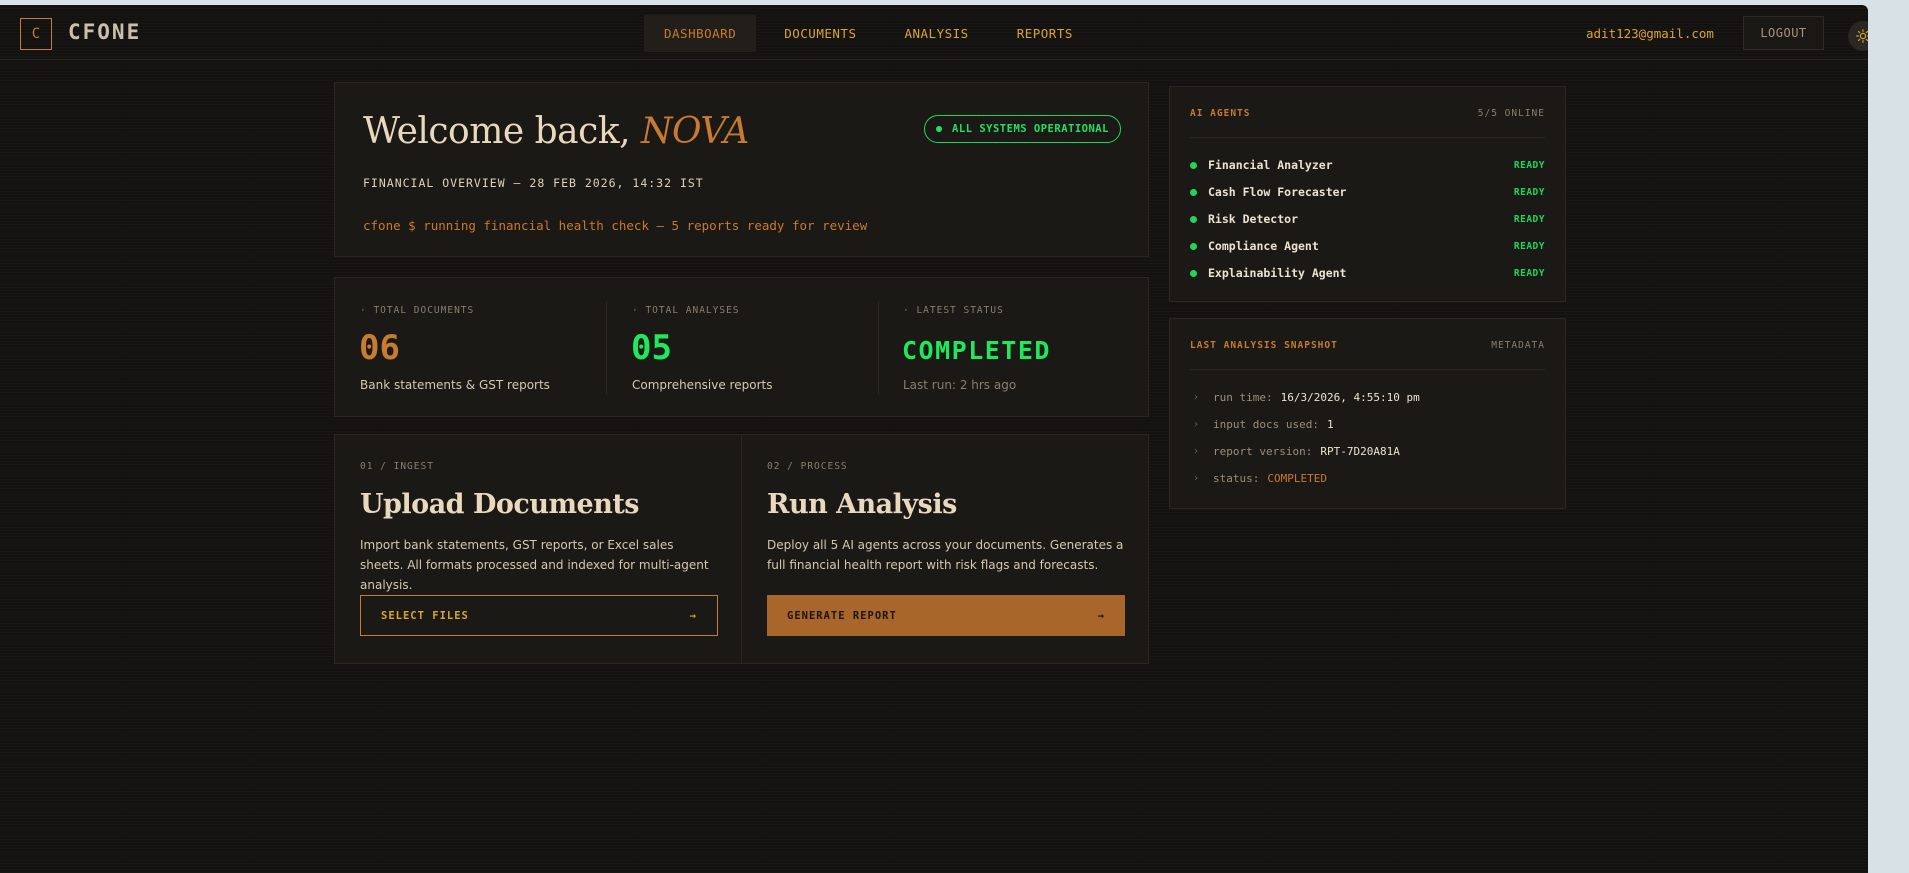  What do you see at coordinates (104, 32) in the screenshot?
I see `brand-name: CFONE` at bounding box center [104, 32].